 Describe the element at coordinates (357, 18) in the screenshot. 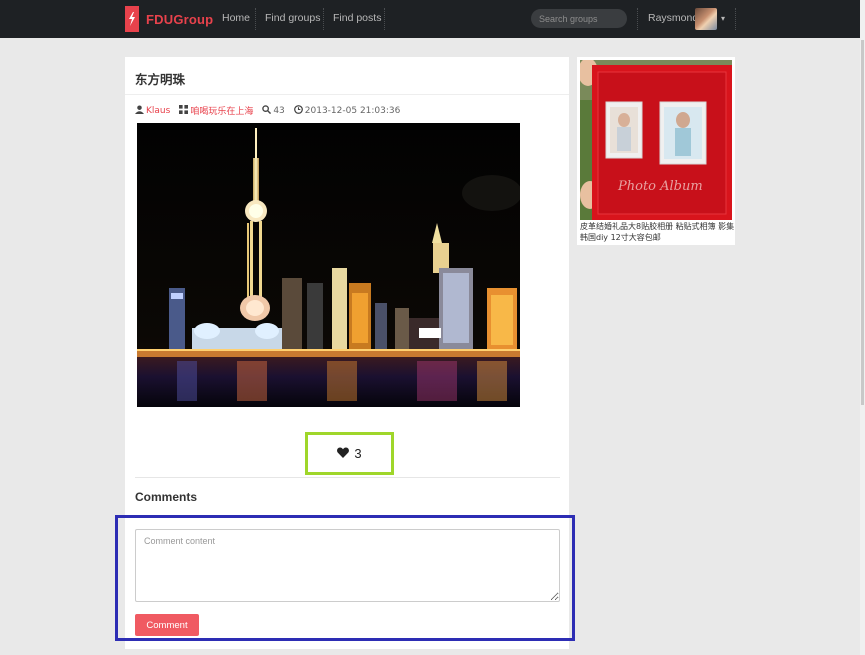

I see `nav-find-posts-link: Find posts` at that location.